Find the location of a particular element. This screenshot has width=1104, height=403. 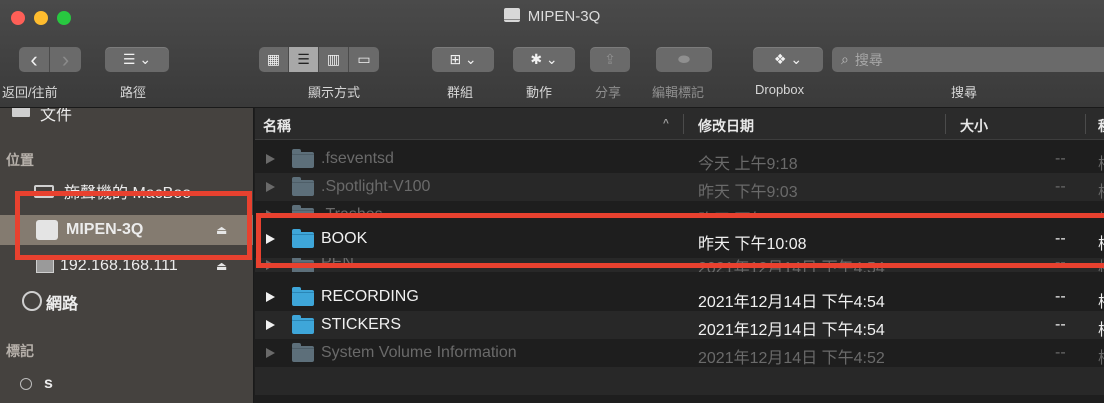

external-drive-icon is located at coordinates (47, 230).